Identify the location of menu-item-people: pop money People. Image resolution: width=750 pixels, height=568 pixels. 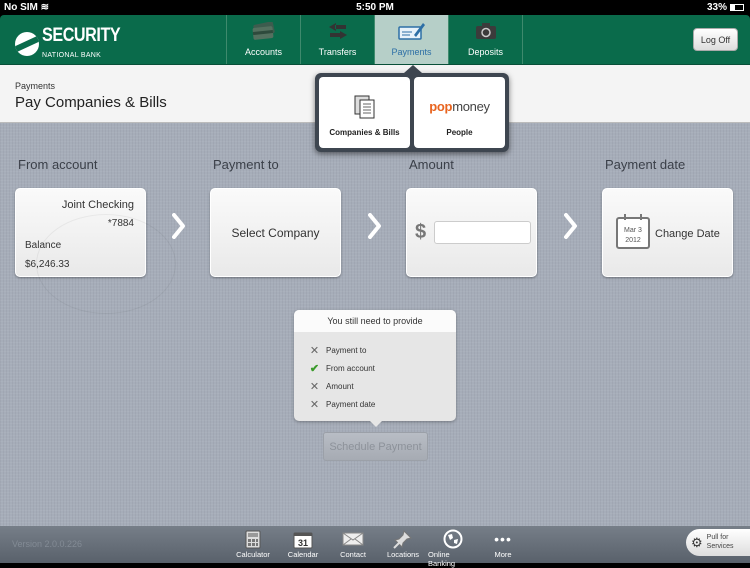
(459, 112).